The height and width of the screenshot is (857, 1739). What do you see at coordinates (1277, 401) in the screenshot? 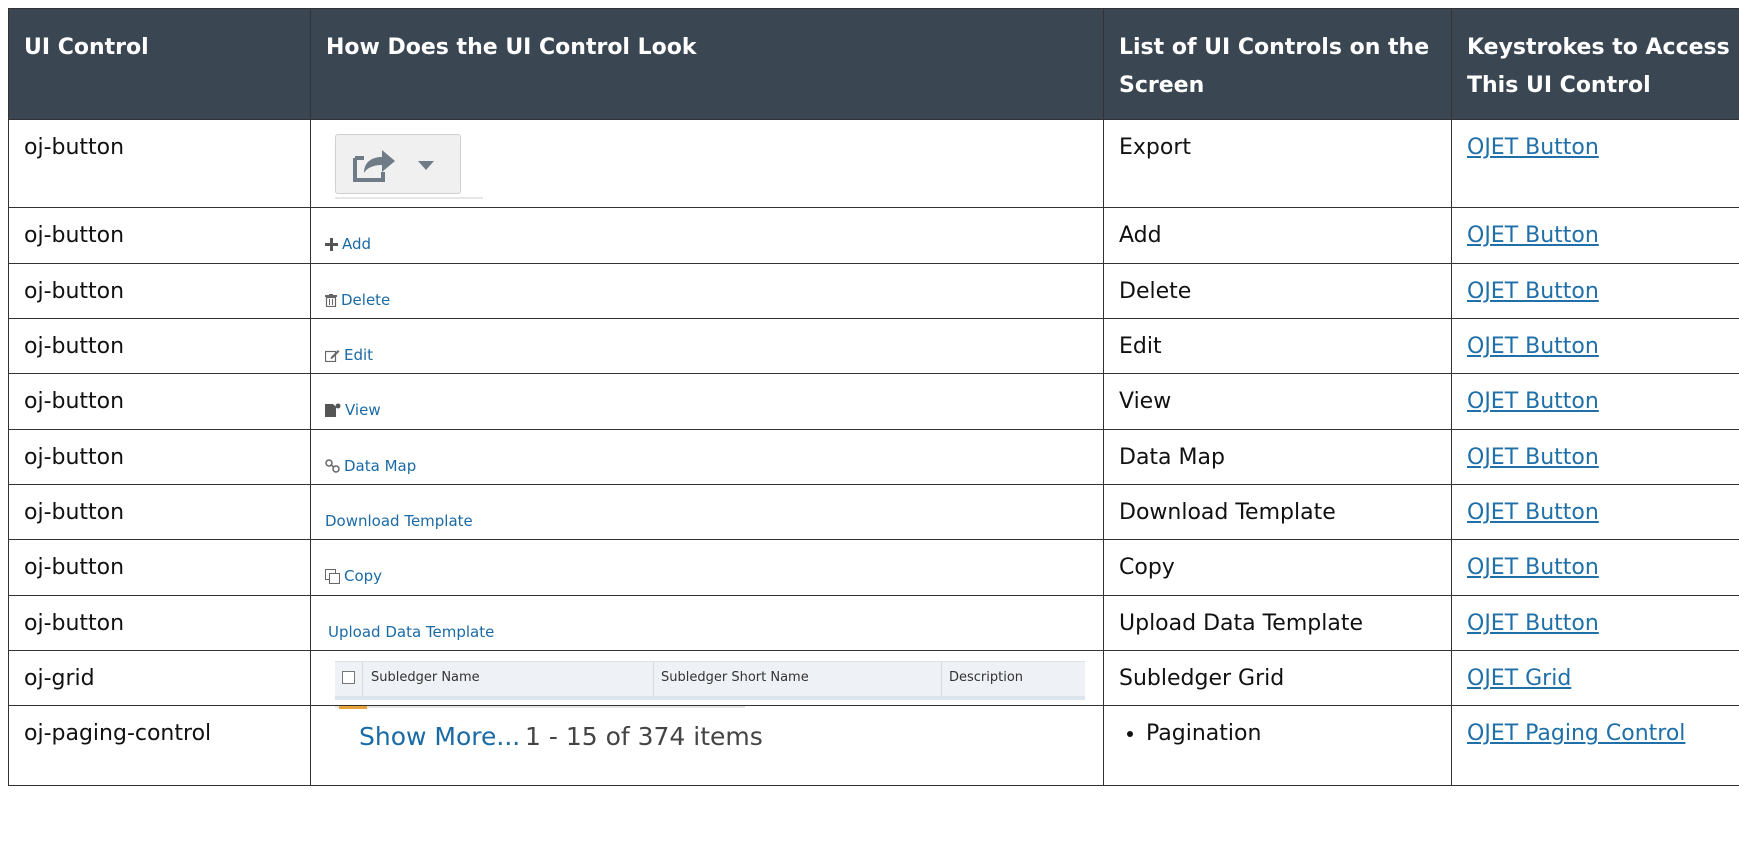
I see `cell-list: View` at bounding box center [1277, 401].